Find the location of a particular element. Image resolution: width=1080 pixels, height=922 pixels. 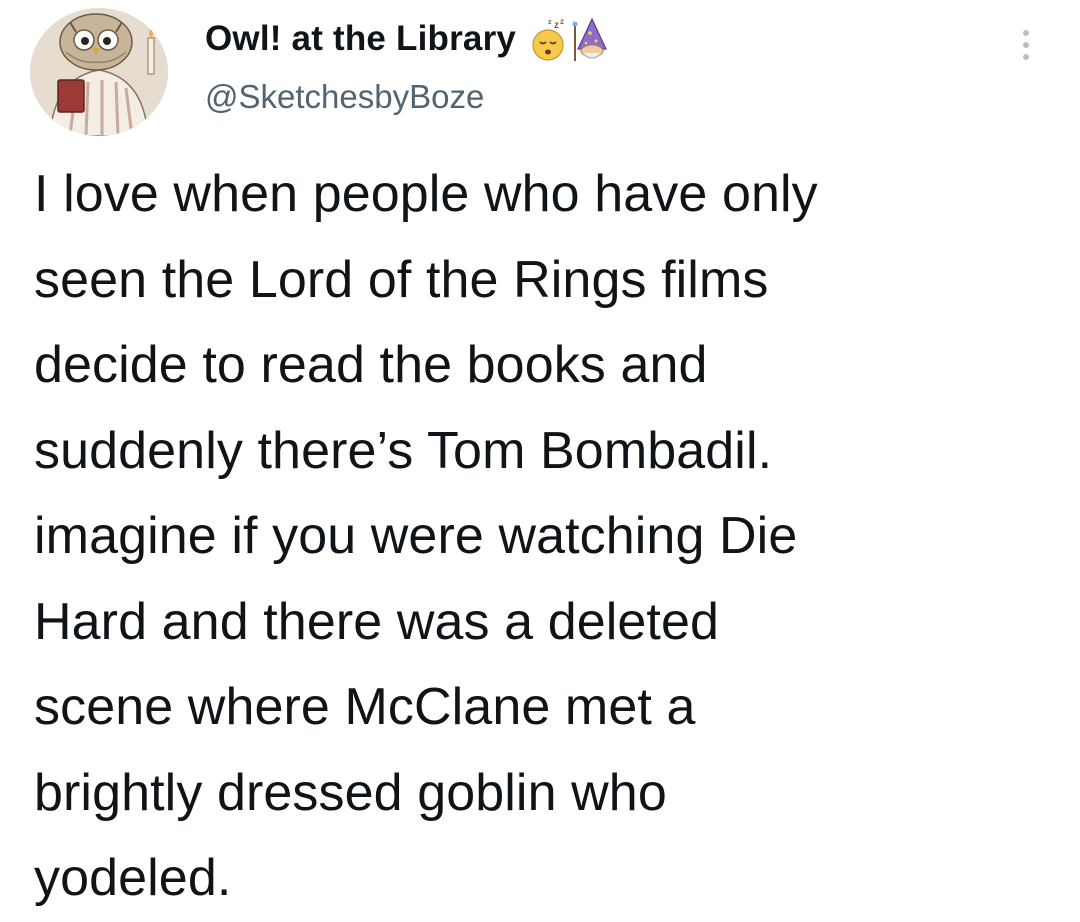

mage-emoji-icon is located at coordinates (592, 39).